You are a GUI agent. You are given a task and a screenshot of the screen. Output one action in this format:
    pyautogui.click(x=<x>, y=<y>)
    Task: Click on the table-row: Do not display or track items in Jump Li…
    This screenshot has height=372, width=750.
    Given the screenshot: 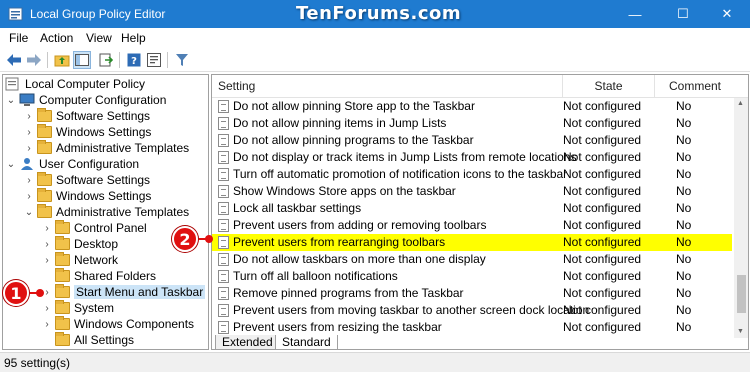 What is the action you would take?
    pyautogui.click(x=472, y=157)
    